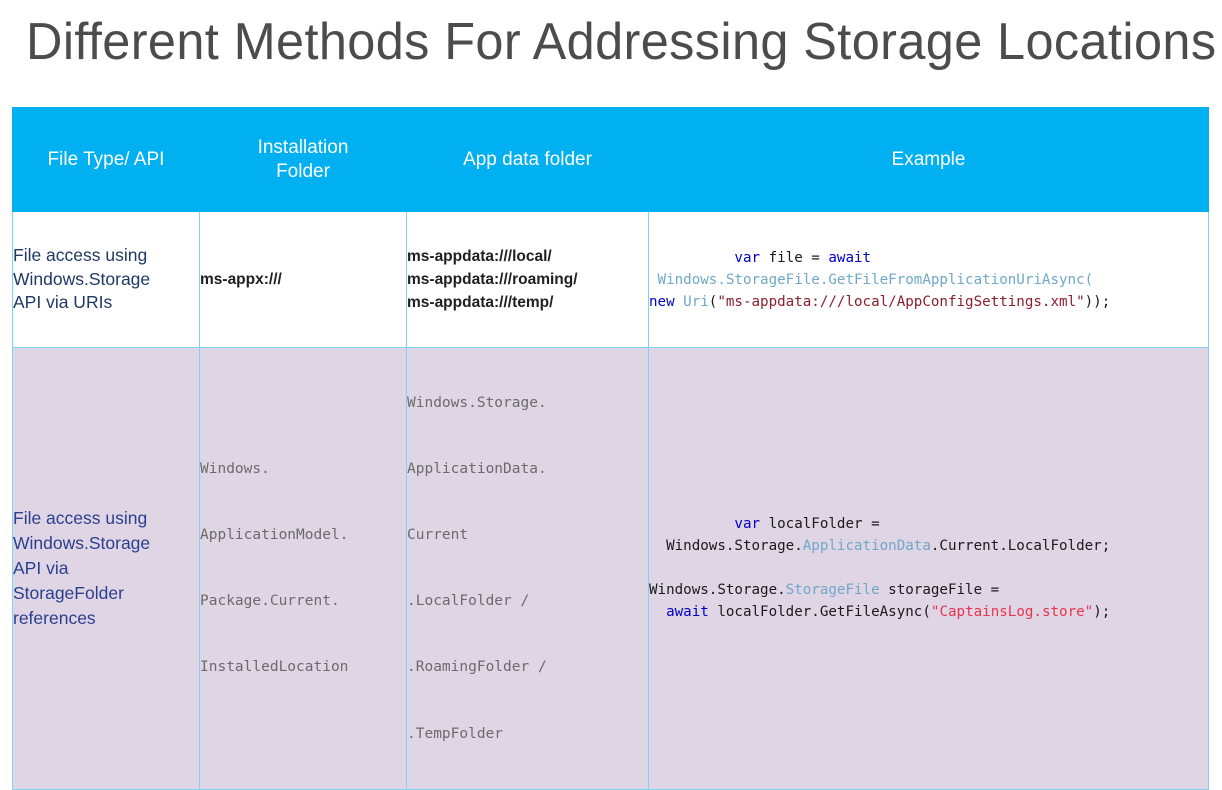 This screenshot has height=790, width=1222. Describe the element at coordinates (438, 535) in the screenshot. I see `row-storagefolder-appdata-line3: Current` at that location.